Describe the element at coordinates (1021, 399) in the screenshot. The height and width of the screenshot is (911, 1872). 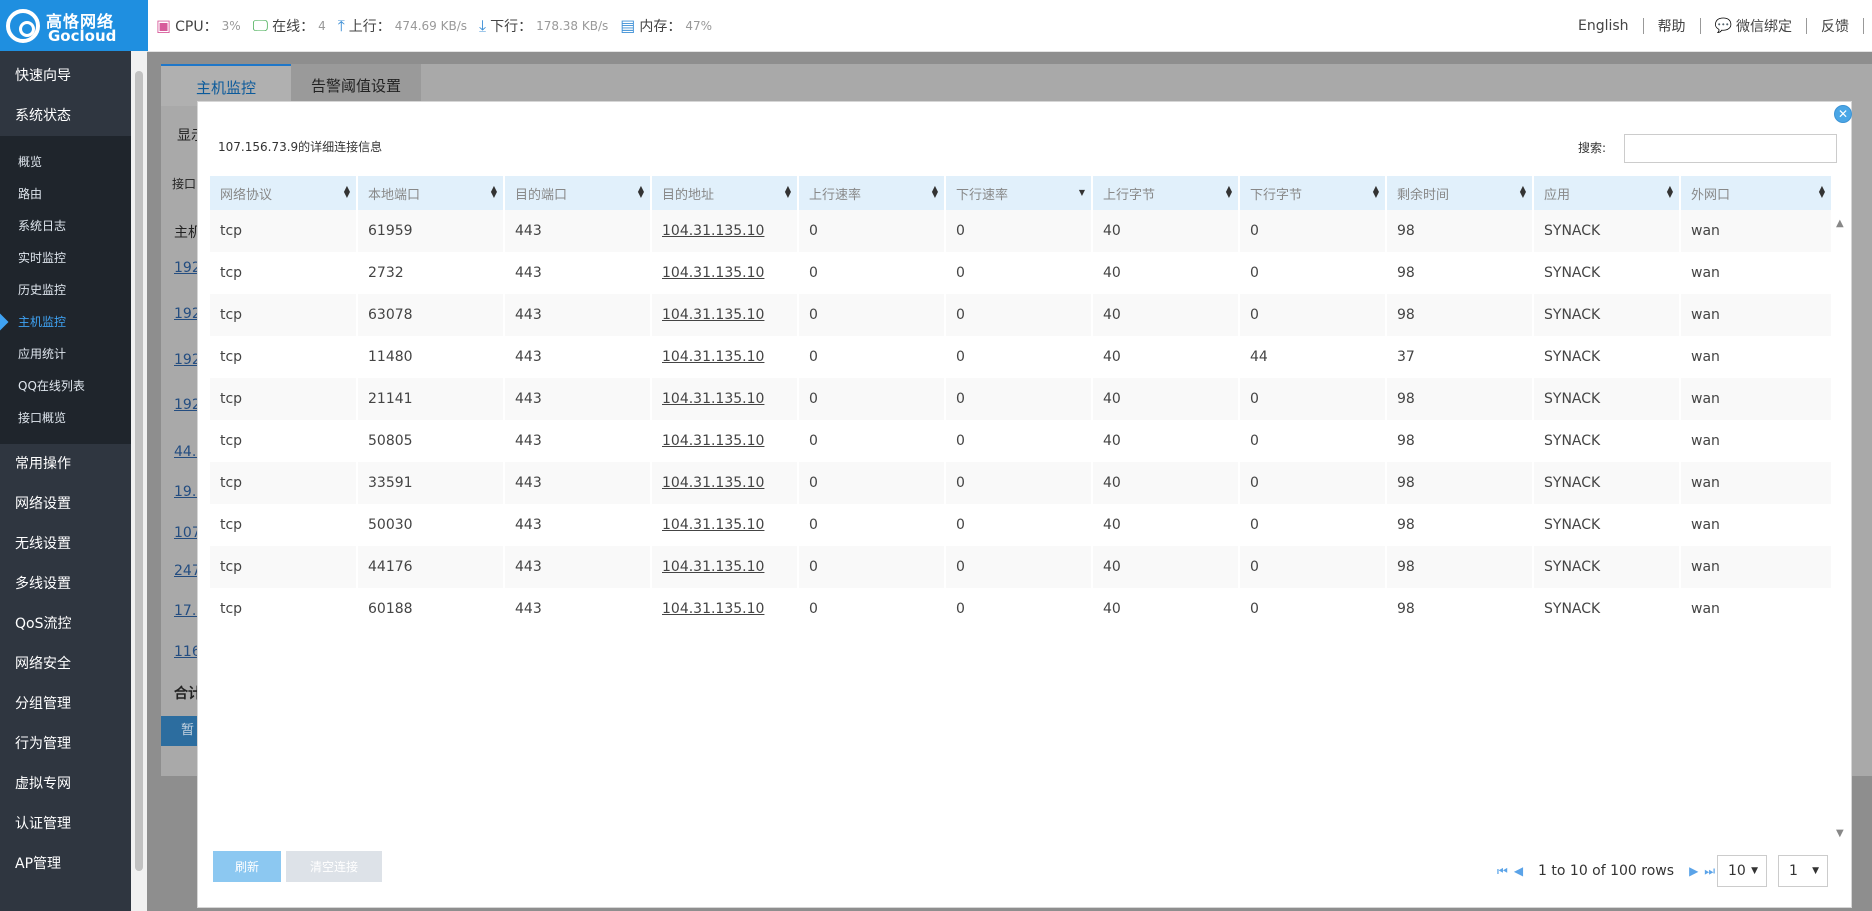
I see `table-row: tcp 21141 443 104.31.135.10 0 0 40 0 98 SYNACK wan` at that location.